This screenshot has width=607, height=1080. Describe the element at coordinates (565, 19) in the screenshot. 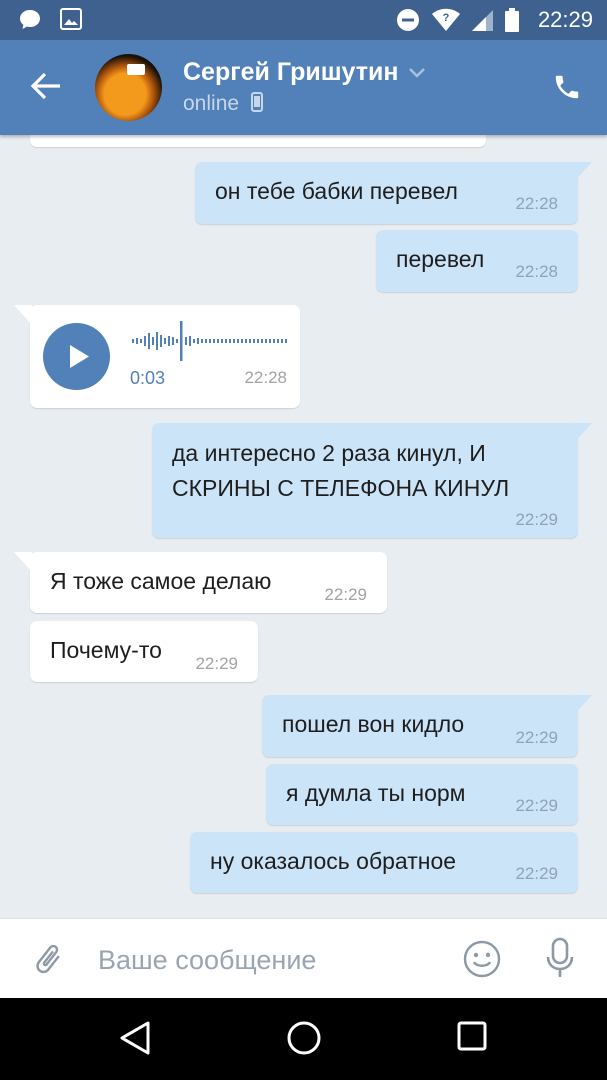

I see `clock: 22:29` at that location.